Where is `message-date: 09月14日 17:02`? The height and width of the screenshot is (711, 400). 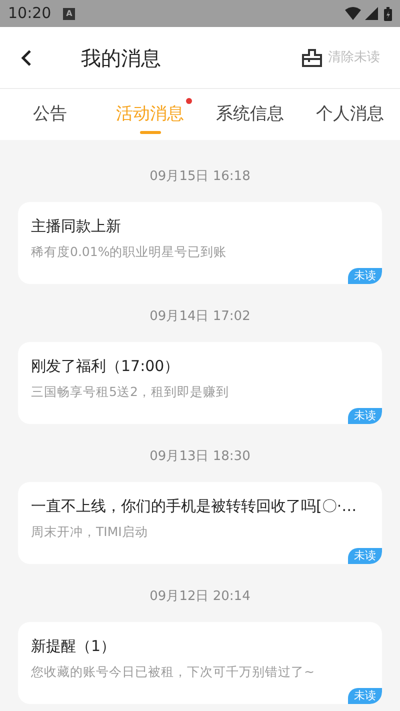
message-date: 09月14日 17:02 is located at coordinates (200, 317).